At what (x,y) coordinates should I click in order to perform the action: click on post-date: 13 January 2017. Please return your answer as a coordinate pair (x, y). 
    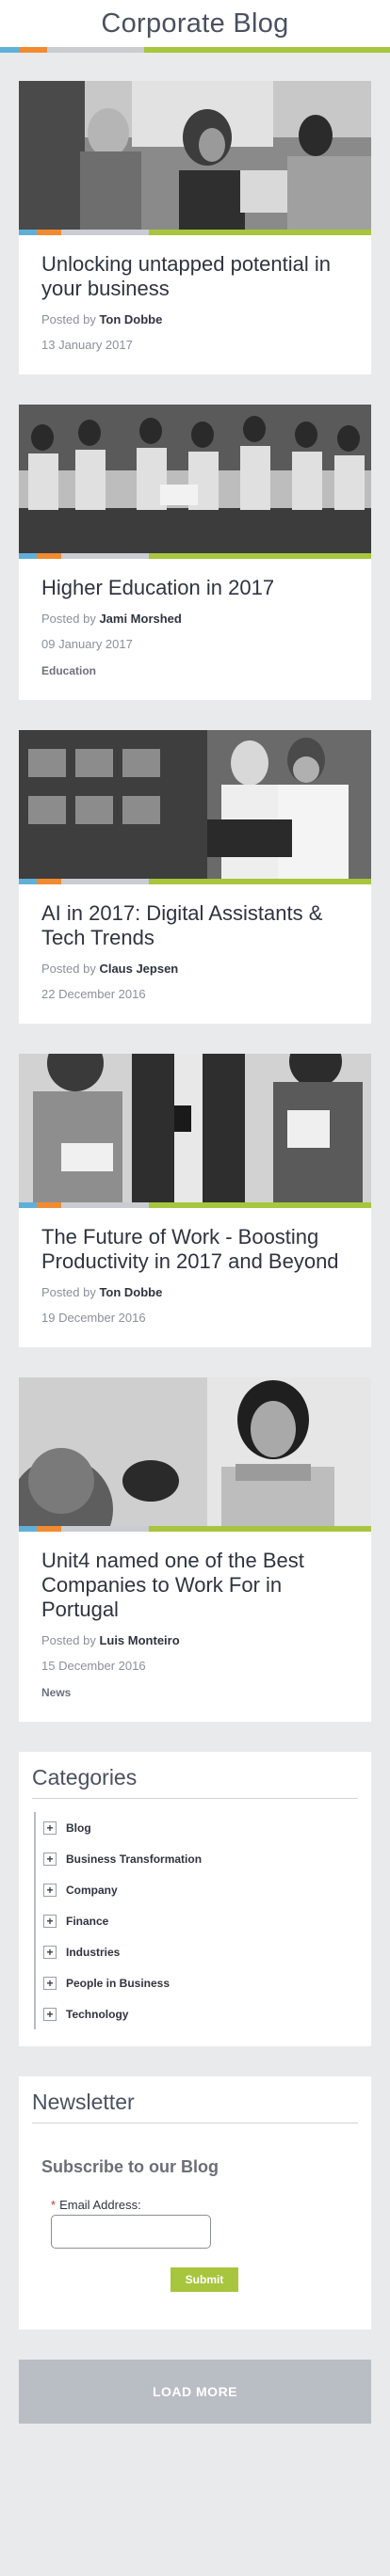
    Looking at the image, I should click on (87, 345).